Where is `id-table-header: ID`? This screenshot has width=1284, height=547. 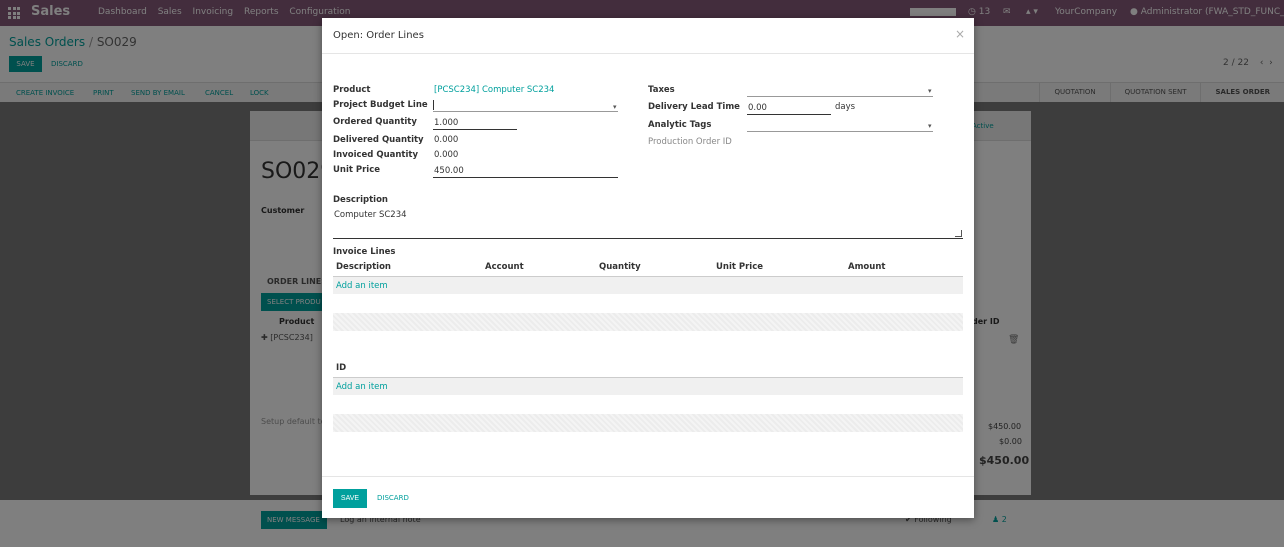 id-table-header: ID is located at coordinates (648, 370).